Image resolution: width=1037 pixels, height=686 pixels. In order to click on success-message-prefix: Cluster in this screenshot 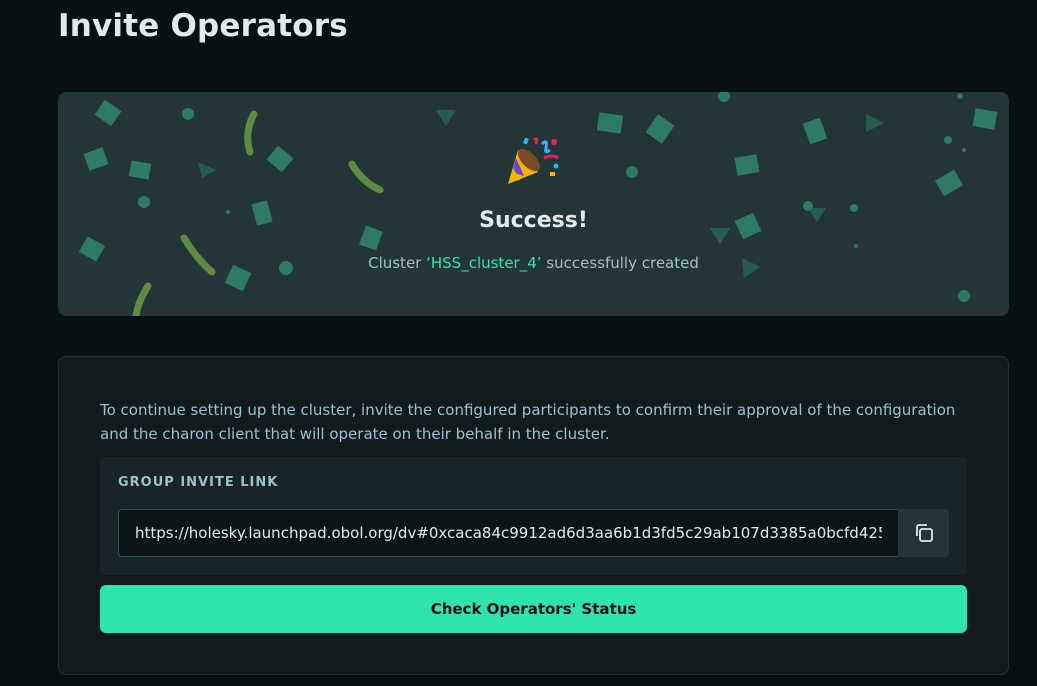, I will do `click(397, 263)`.